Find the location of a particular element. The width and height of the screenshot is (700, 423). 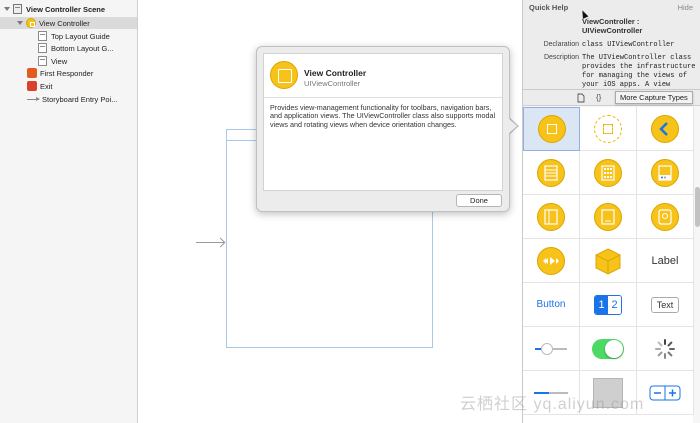

segment-two: 2 is located at coordinates (614, 304).